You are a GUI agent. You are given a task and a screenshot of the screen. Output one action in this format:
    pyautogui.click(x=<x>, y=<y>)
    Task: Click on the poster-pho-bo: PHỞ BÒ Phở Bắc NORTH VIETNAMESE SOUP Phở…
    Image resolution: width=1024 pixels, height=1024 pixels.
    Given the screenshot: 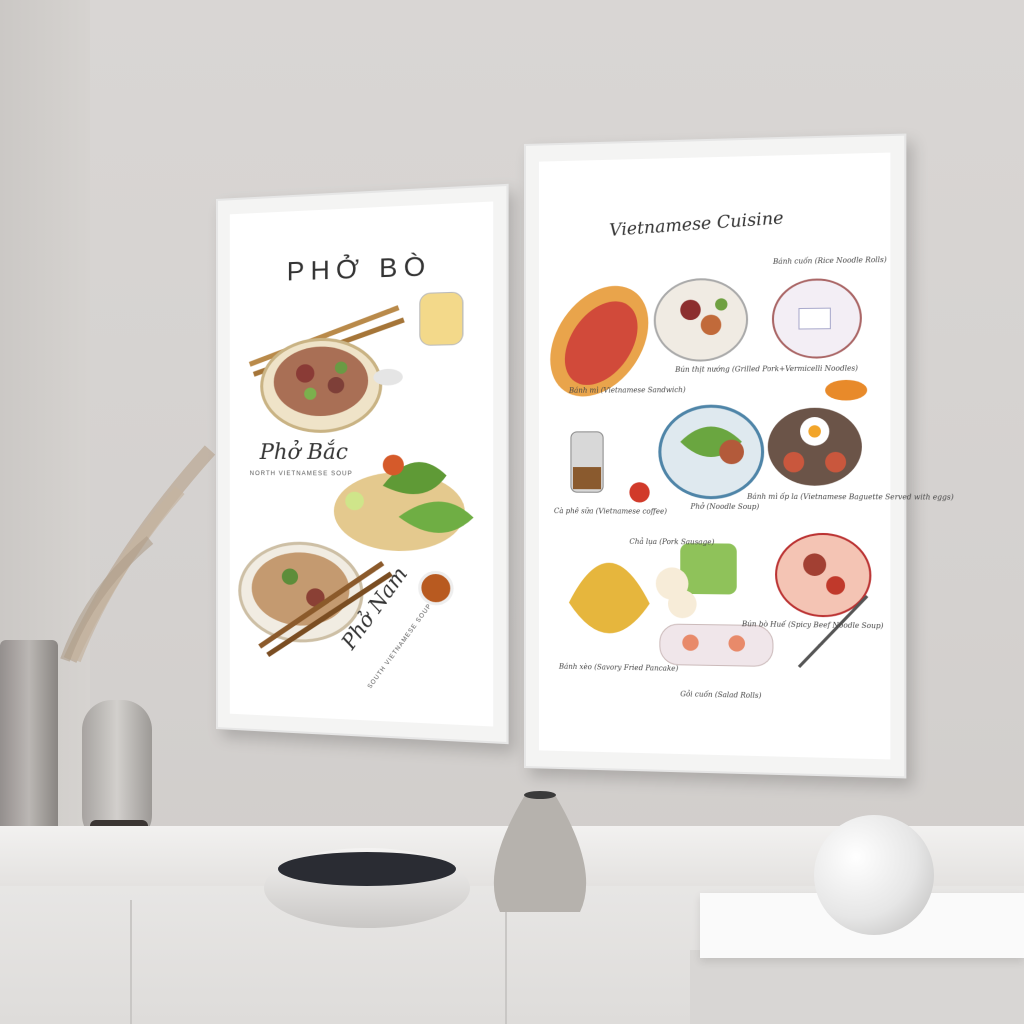 What is the action you would take?
    pyautogui.click(x=361, y=464)
    